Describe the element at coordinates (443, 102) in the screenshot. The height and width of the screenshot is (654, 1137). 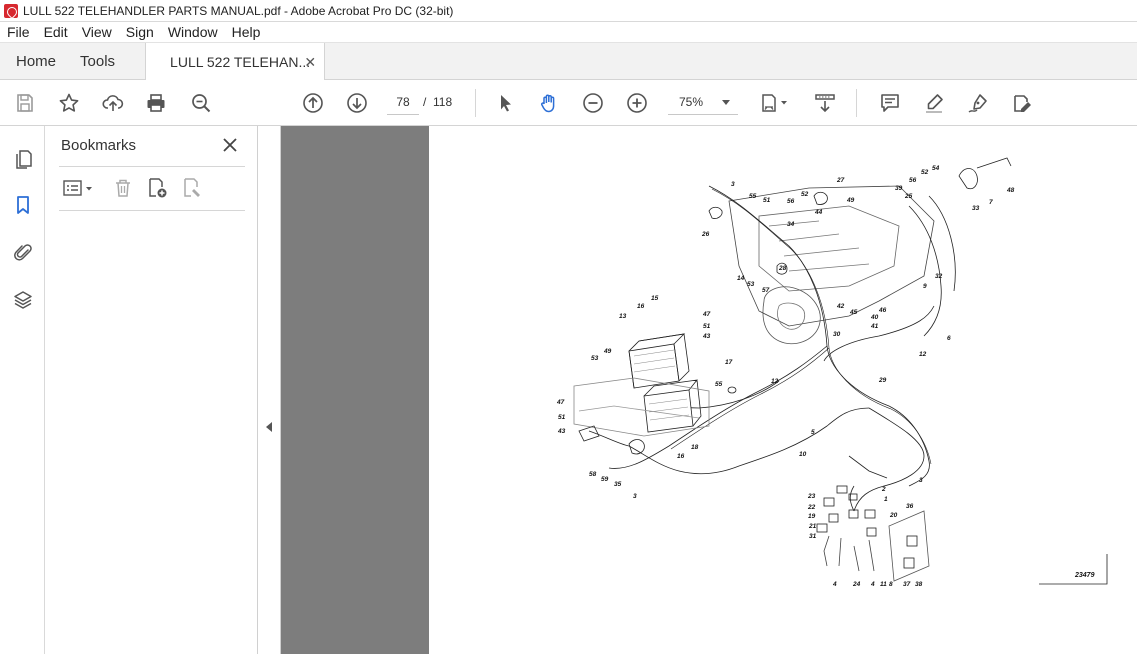
I see `page-total: 118` at that location.